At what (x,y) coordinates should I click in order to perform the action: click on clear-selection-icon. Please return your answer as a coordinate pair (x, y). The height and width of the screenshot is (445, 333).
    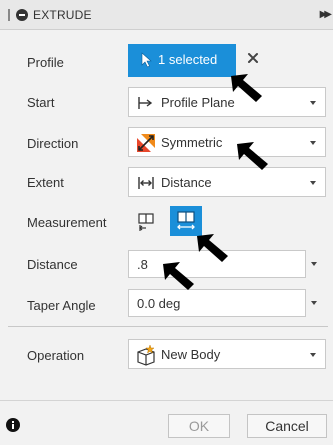
    Looking at the image, I should click on (253, 58).